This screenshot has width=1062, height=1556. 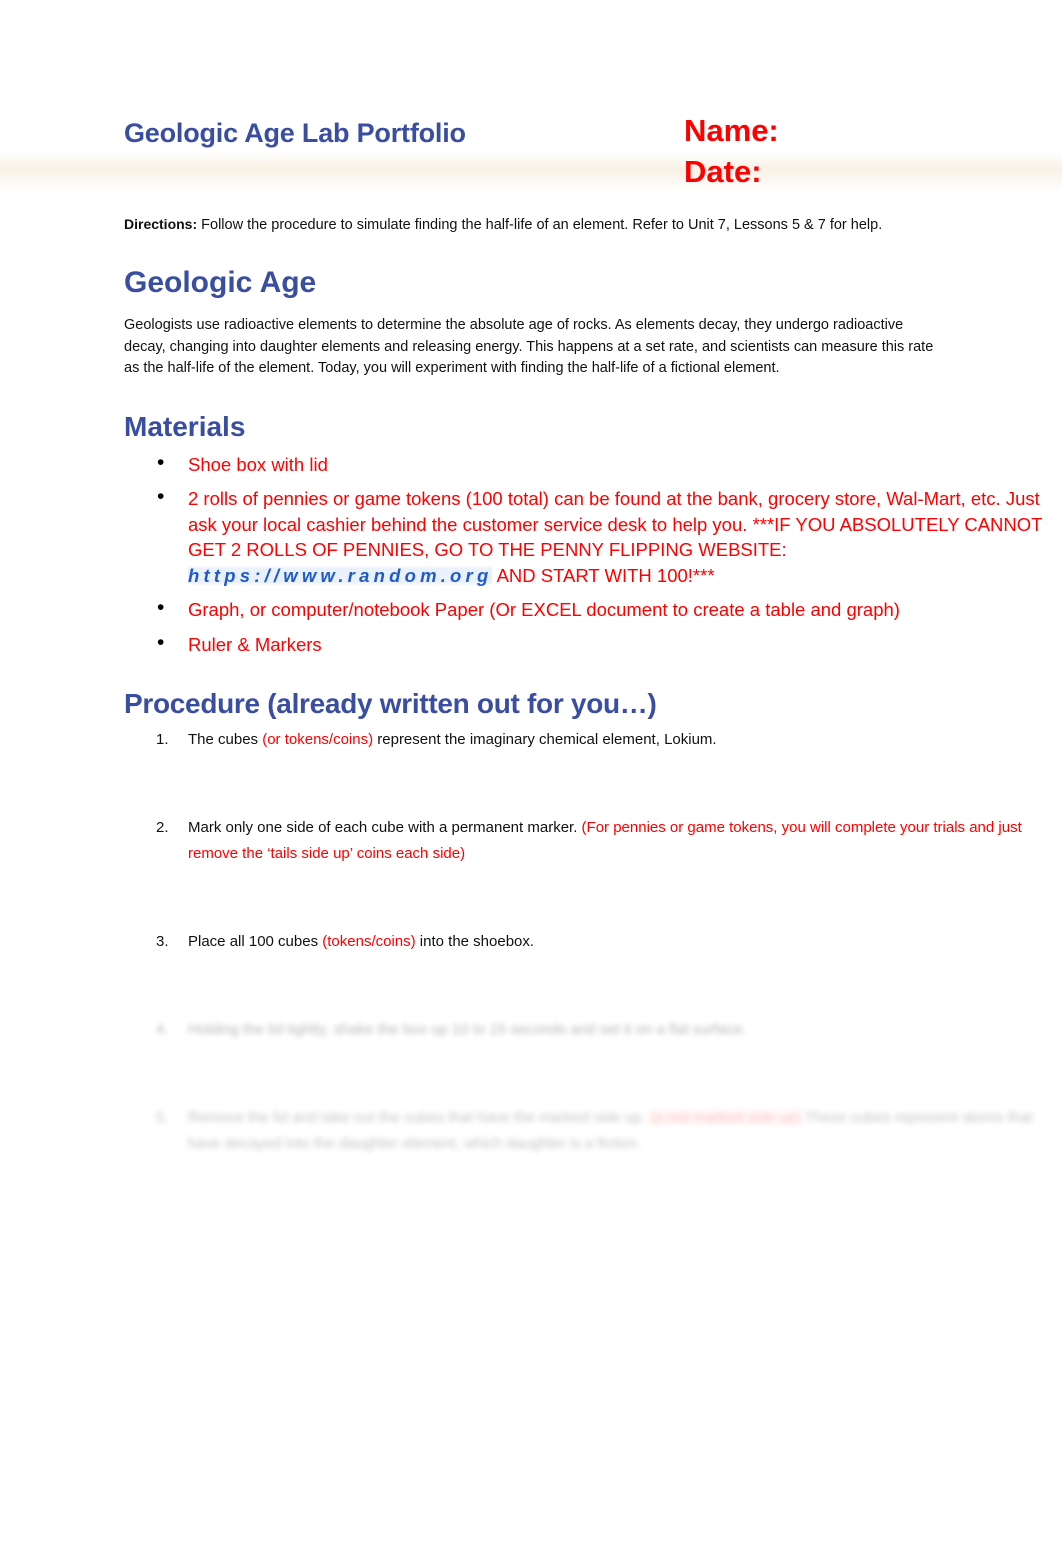 I want to click on step-text-after: into the shoebox., so click(x=475, y=941).